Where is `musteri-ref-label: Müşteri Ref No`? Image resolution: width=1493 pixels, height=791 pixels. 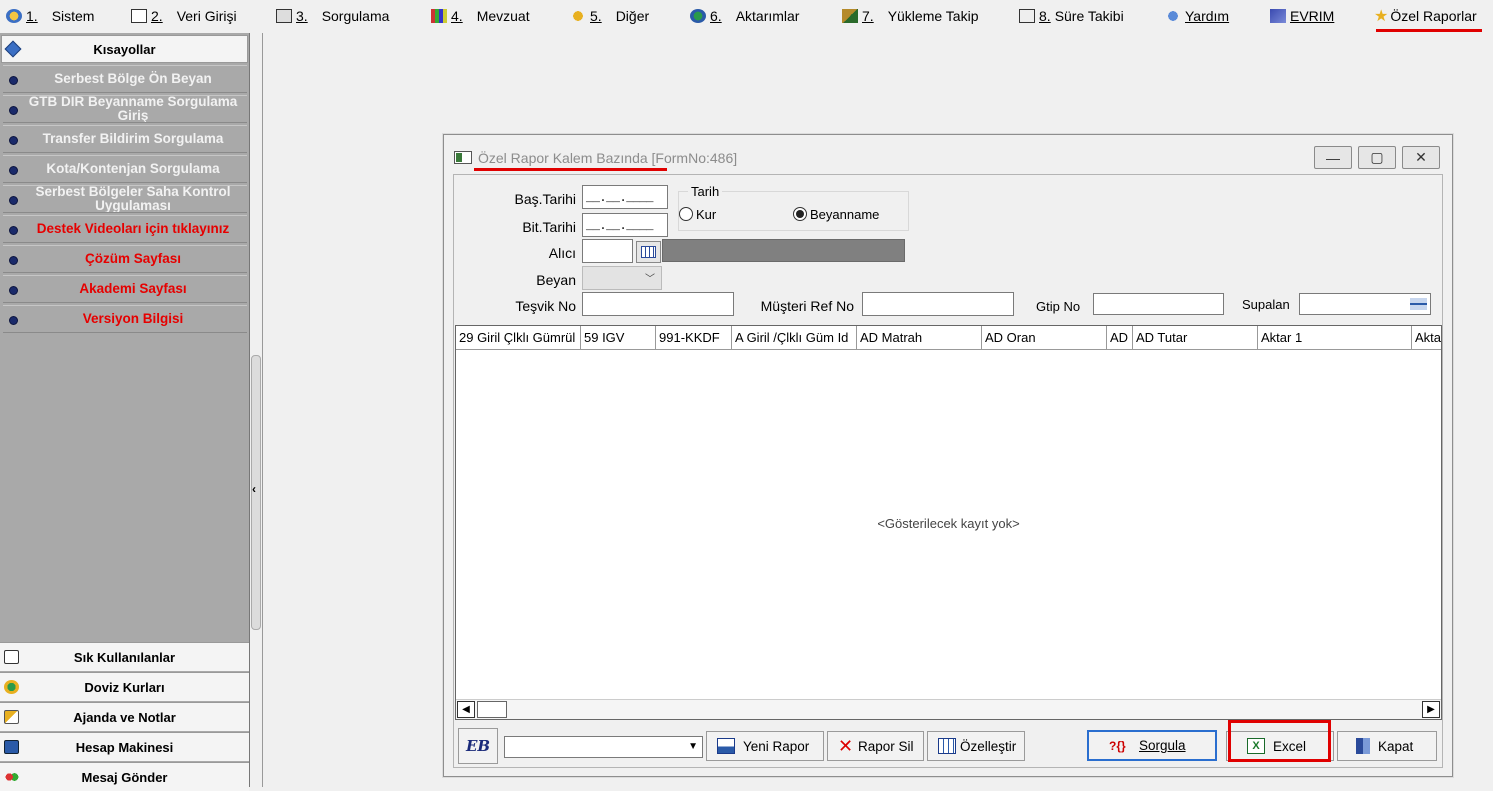 musteri-ref-label: Müşteri Ref No is located at coordinates (807, 306).